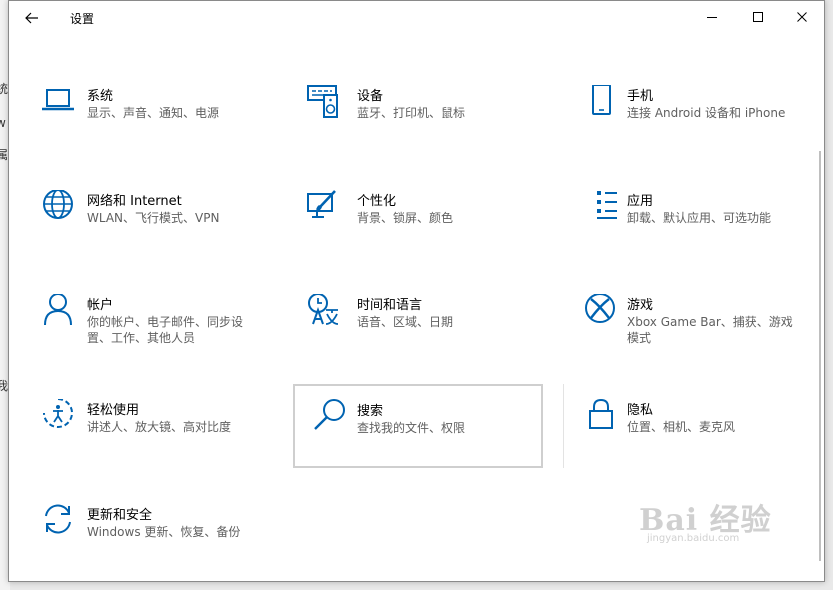 This screenshot has height=590, width=833. What do you see at coordinates (165, 330) in the screenshot?
I see `tile-description: 你的帐户、电子邮件、同步设置、工作、其他人员` at bounding box center [165, 330].